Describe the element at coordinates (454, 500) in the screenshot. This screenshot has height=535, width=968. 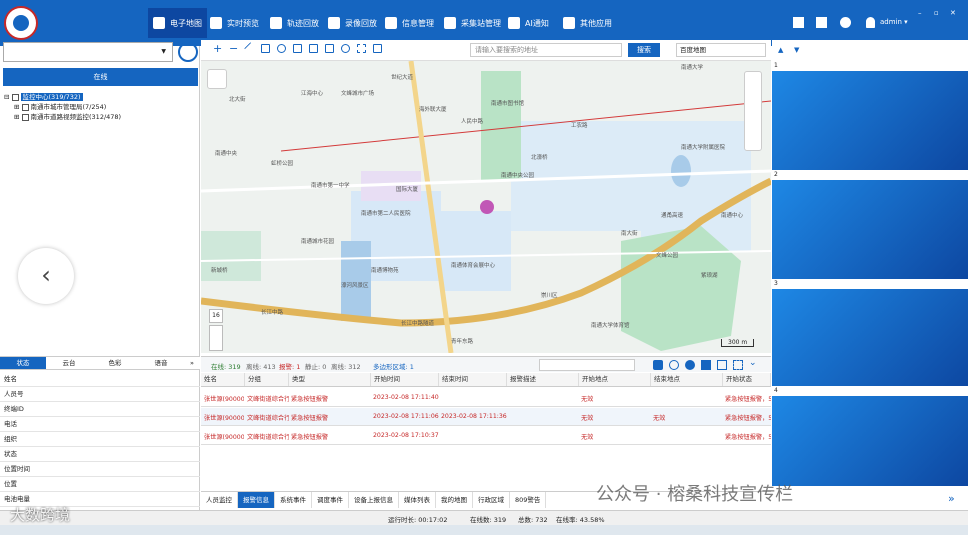
I see `tab-my-map: 我的地图` at that location.